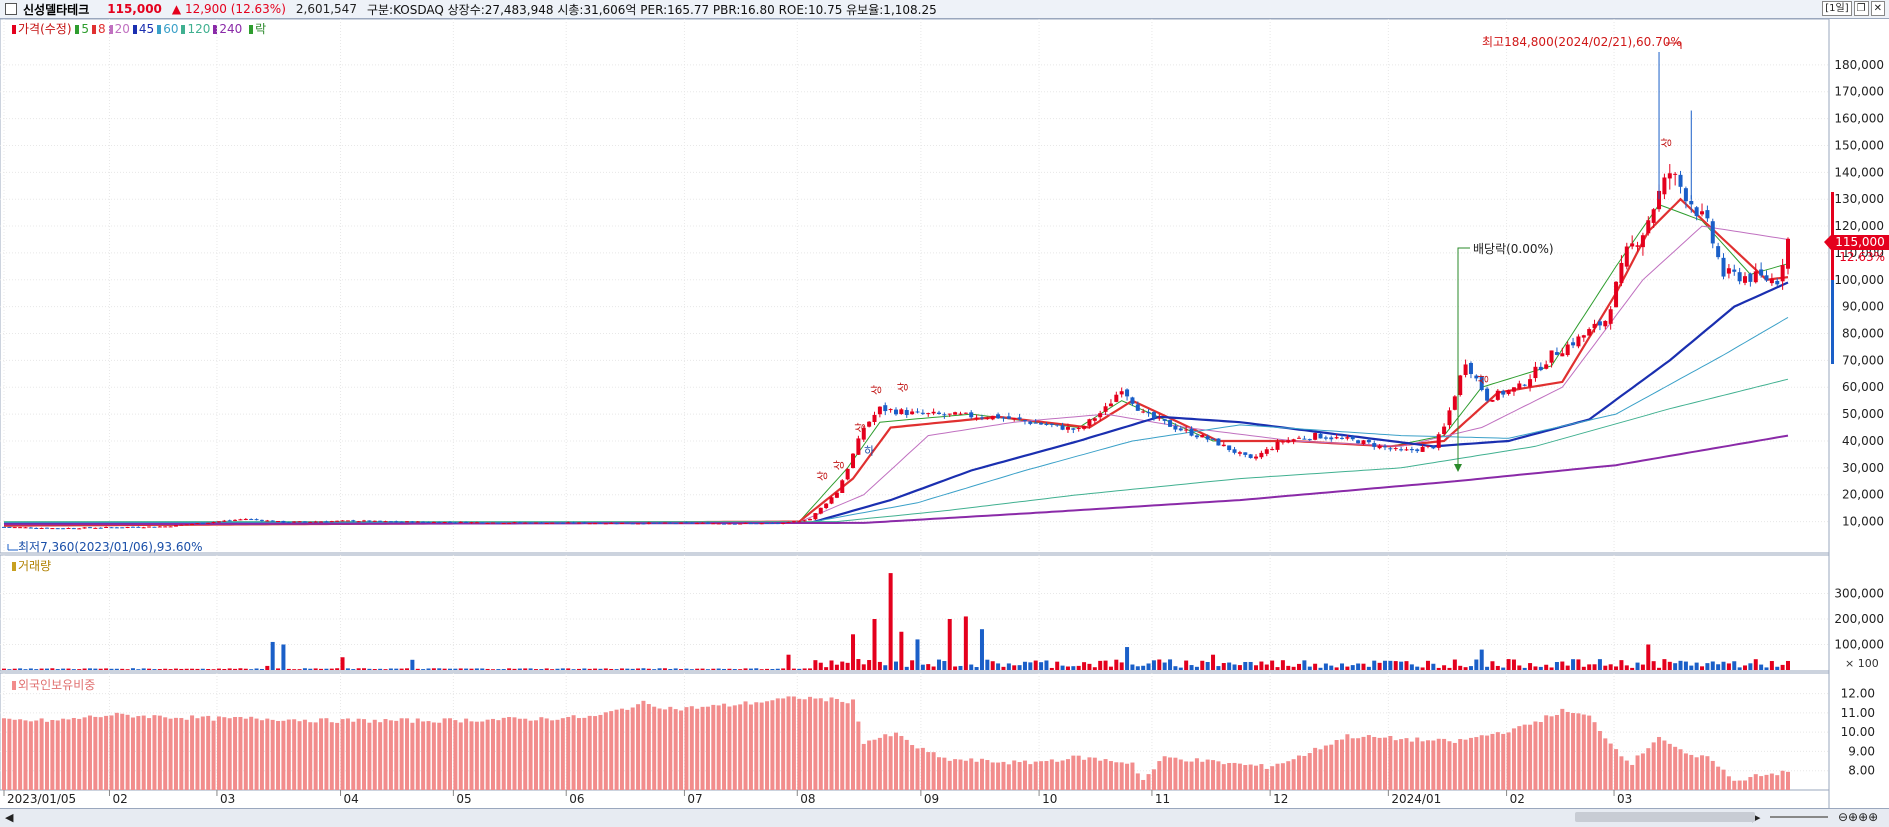  I want to click on zoom-icon: ⊖⊕⊕⊕, so click(1858, 817).